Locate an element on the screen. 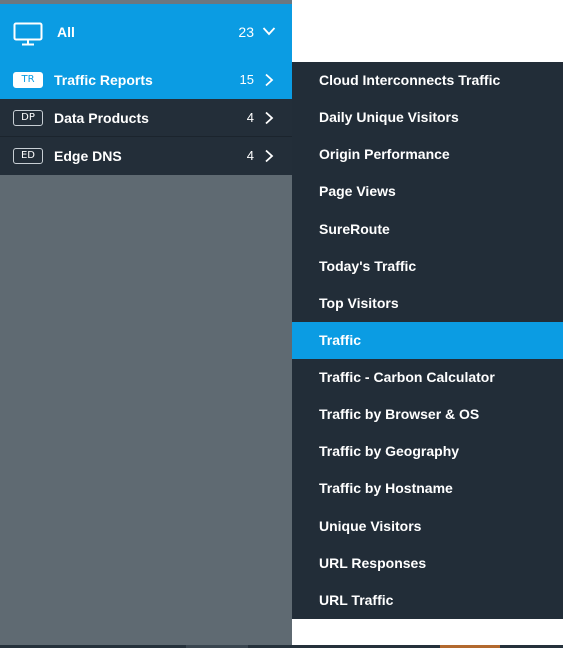  submenu-item-daily-unique-visitors: Daily Unique Visitors is located at coordinates (427, 117).